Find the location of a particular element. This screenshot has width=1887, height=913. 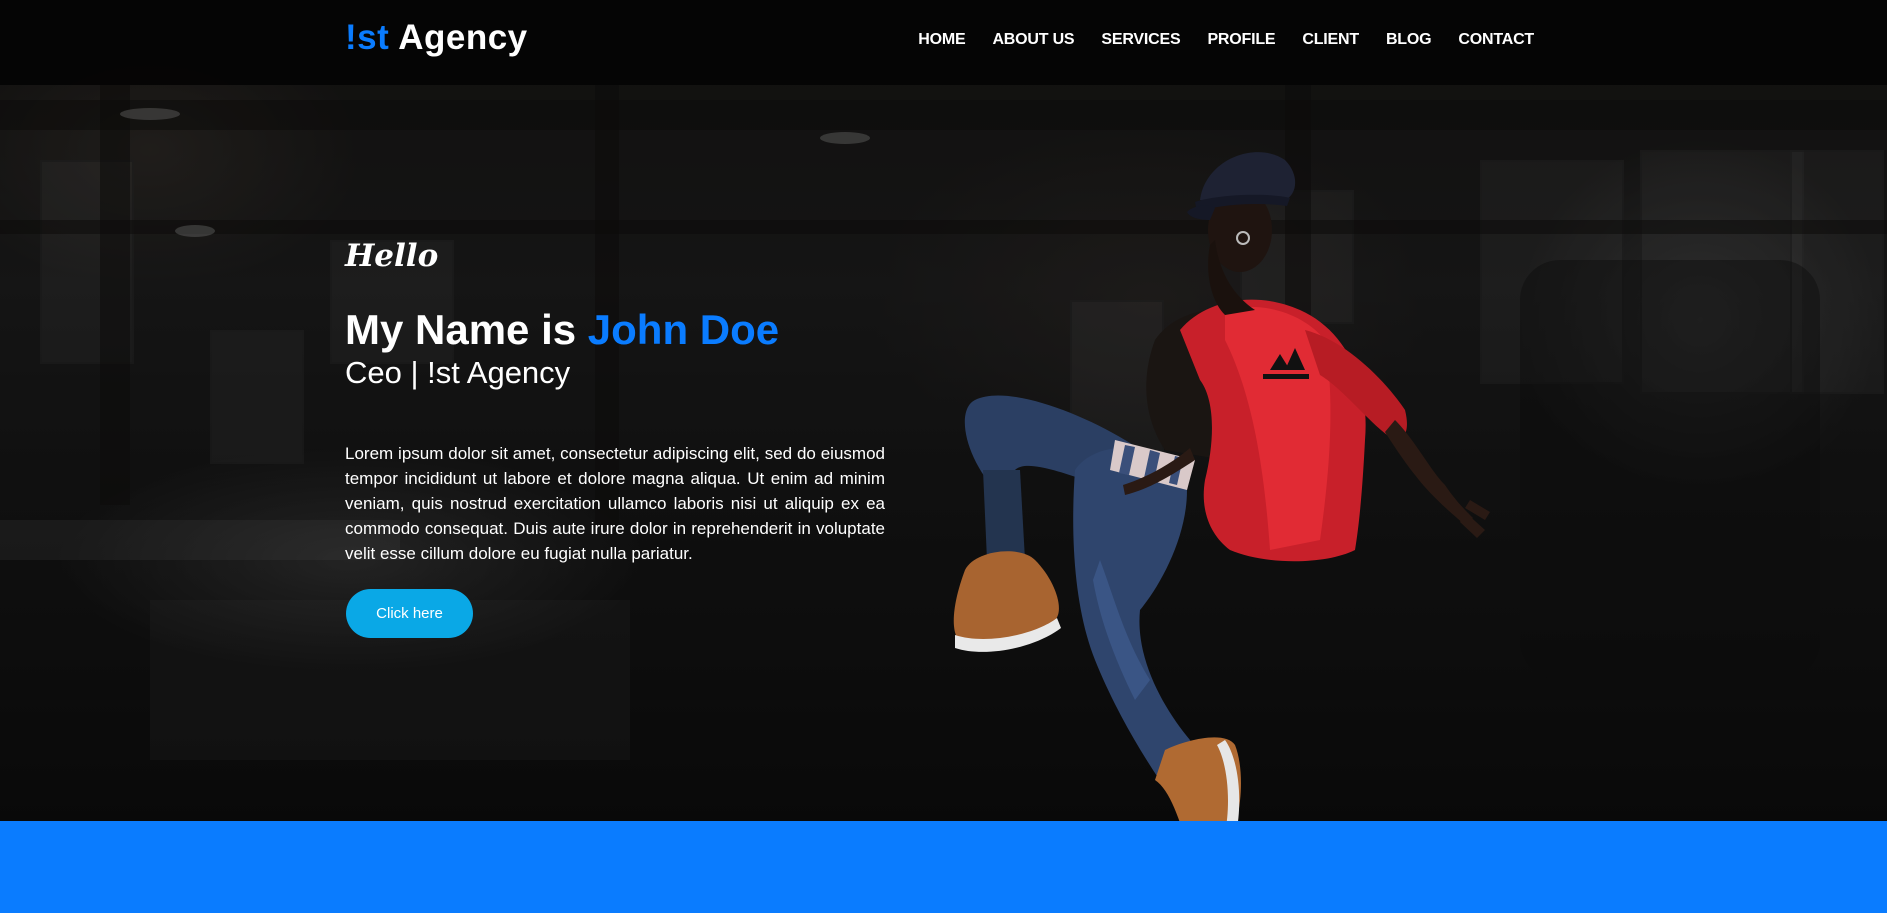

blue-section-band is located at coordinates (943, 867).